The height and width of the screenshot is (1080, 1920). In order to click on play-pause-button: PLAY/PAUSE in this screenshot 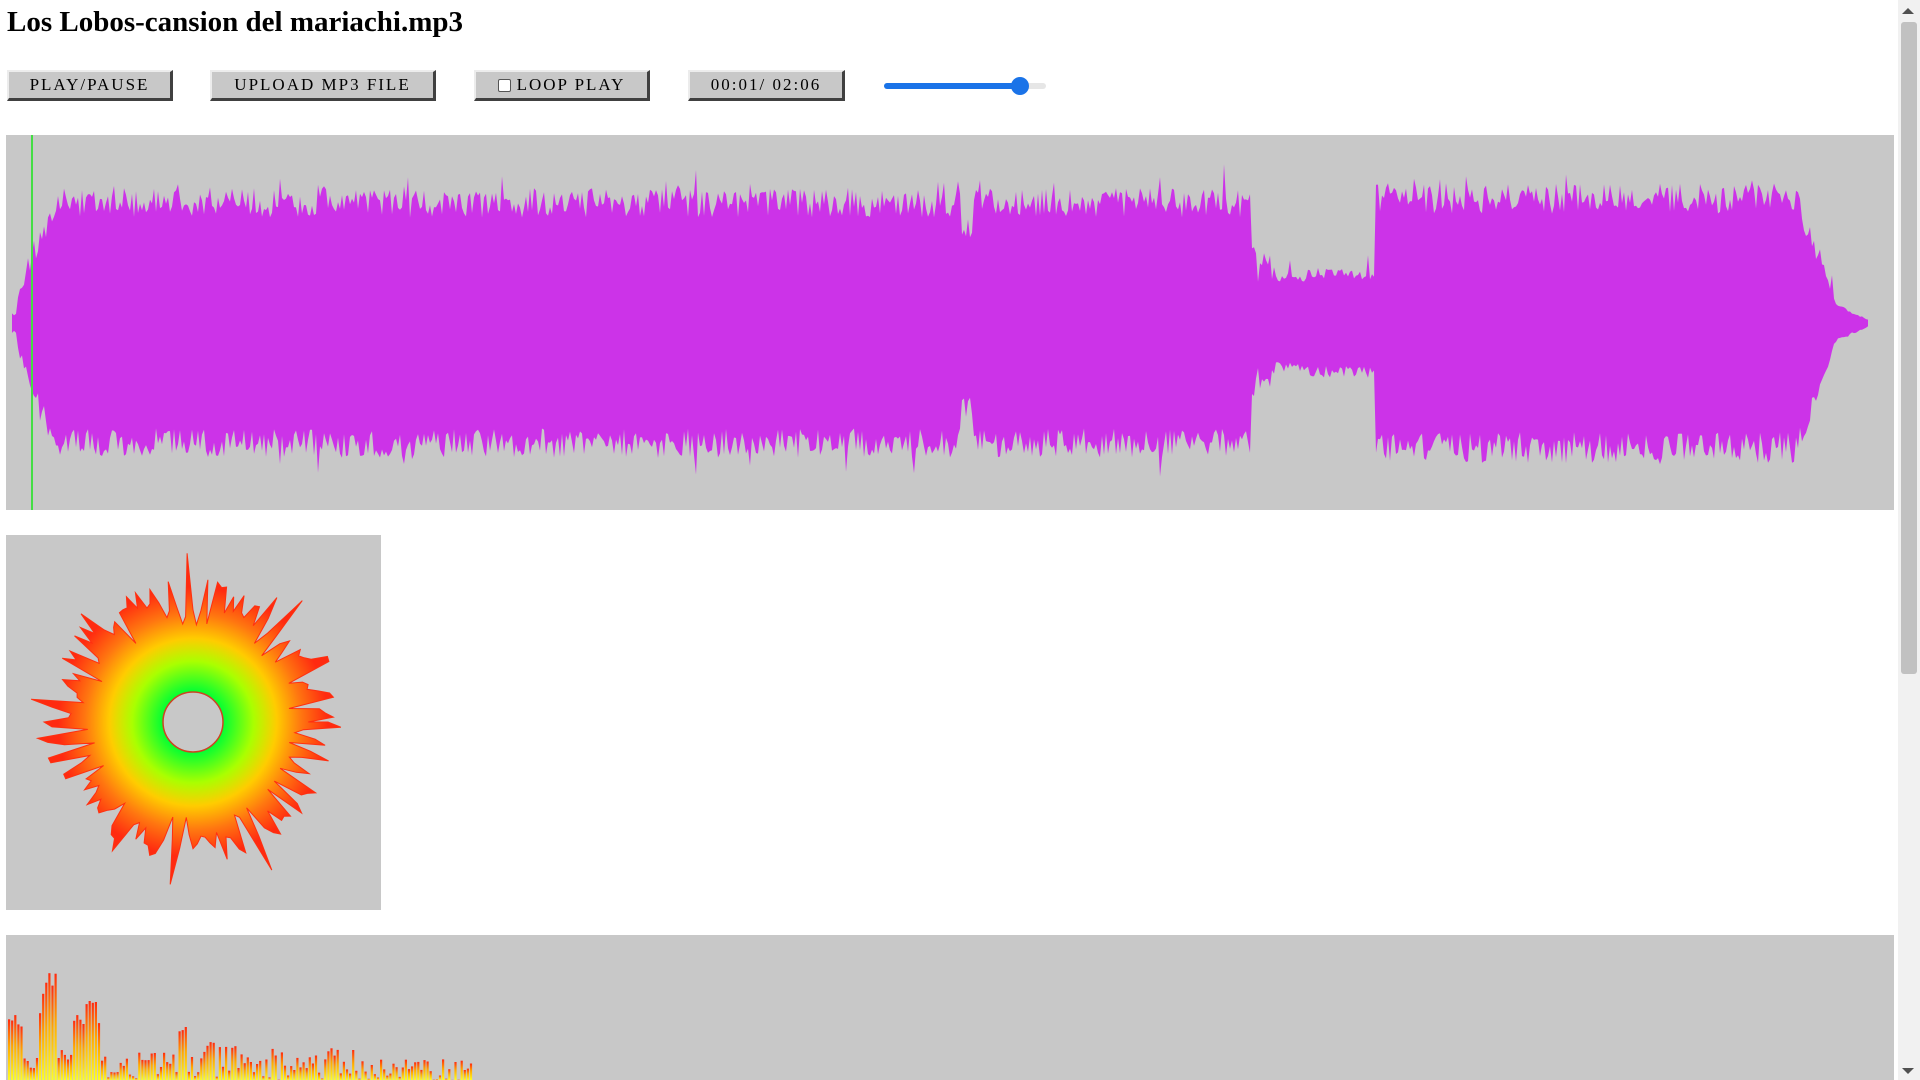, I will do `click(90, 85)`.